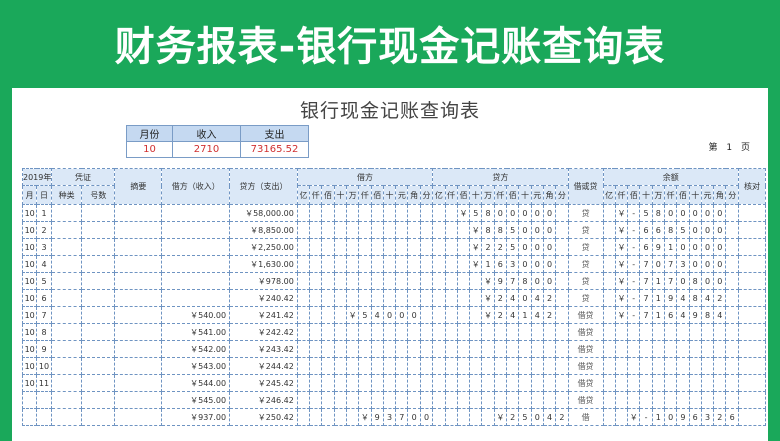 The height and width of the screenshot is (441, 780). What do you see at coordinates (394, 230) in the screenshot?
I see `table-row: 10 2 ￥8,850.00 ￥ 8 8 5 0 0 0 贷 ￥ -6 6 8 5 0 0 0` at bounding box center [394, 230].